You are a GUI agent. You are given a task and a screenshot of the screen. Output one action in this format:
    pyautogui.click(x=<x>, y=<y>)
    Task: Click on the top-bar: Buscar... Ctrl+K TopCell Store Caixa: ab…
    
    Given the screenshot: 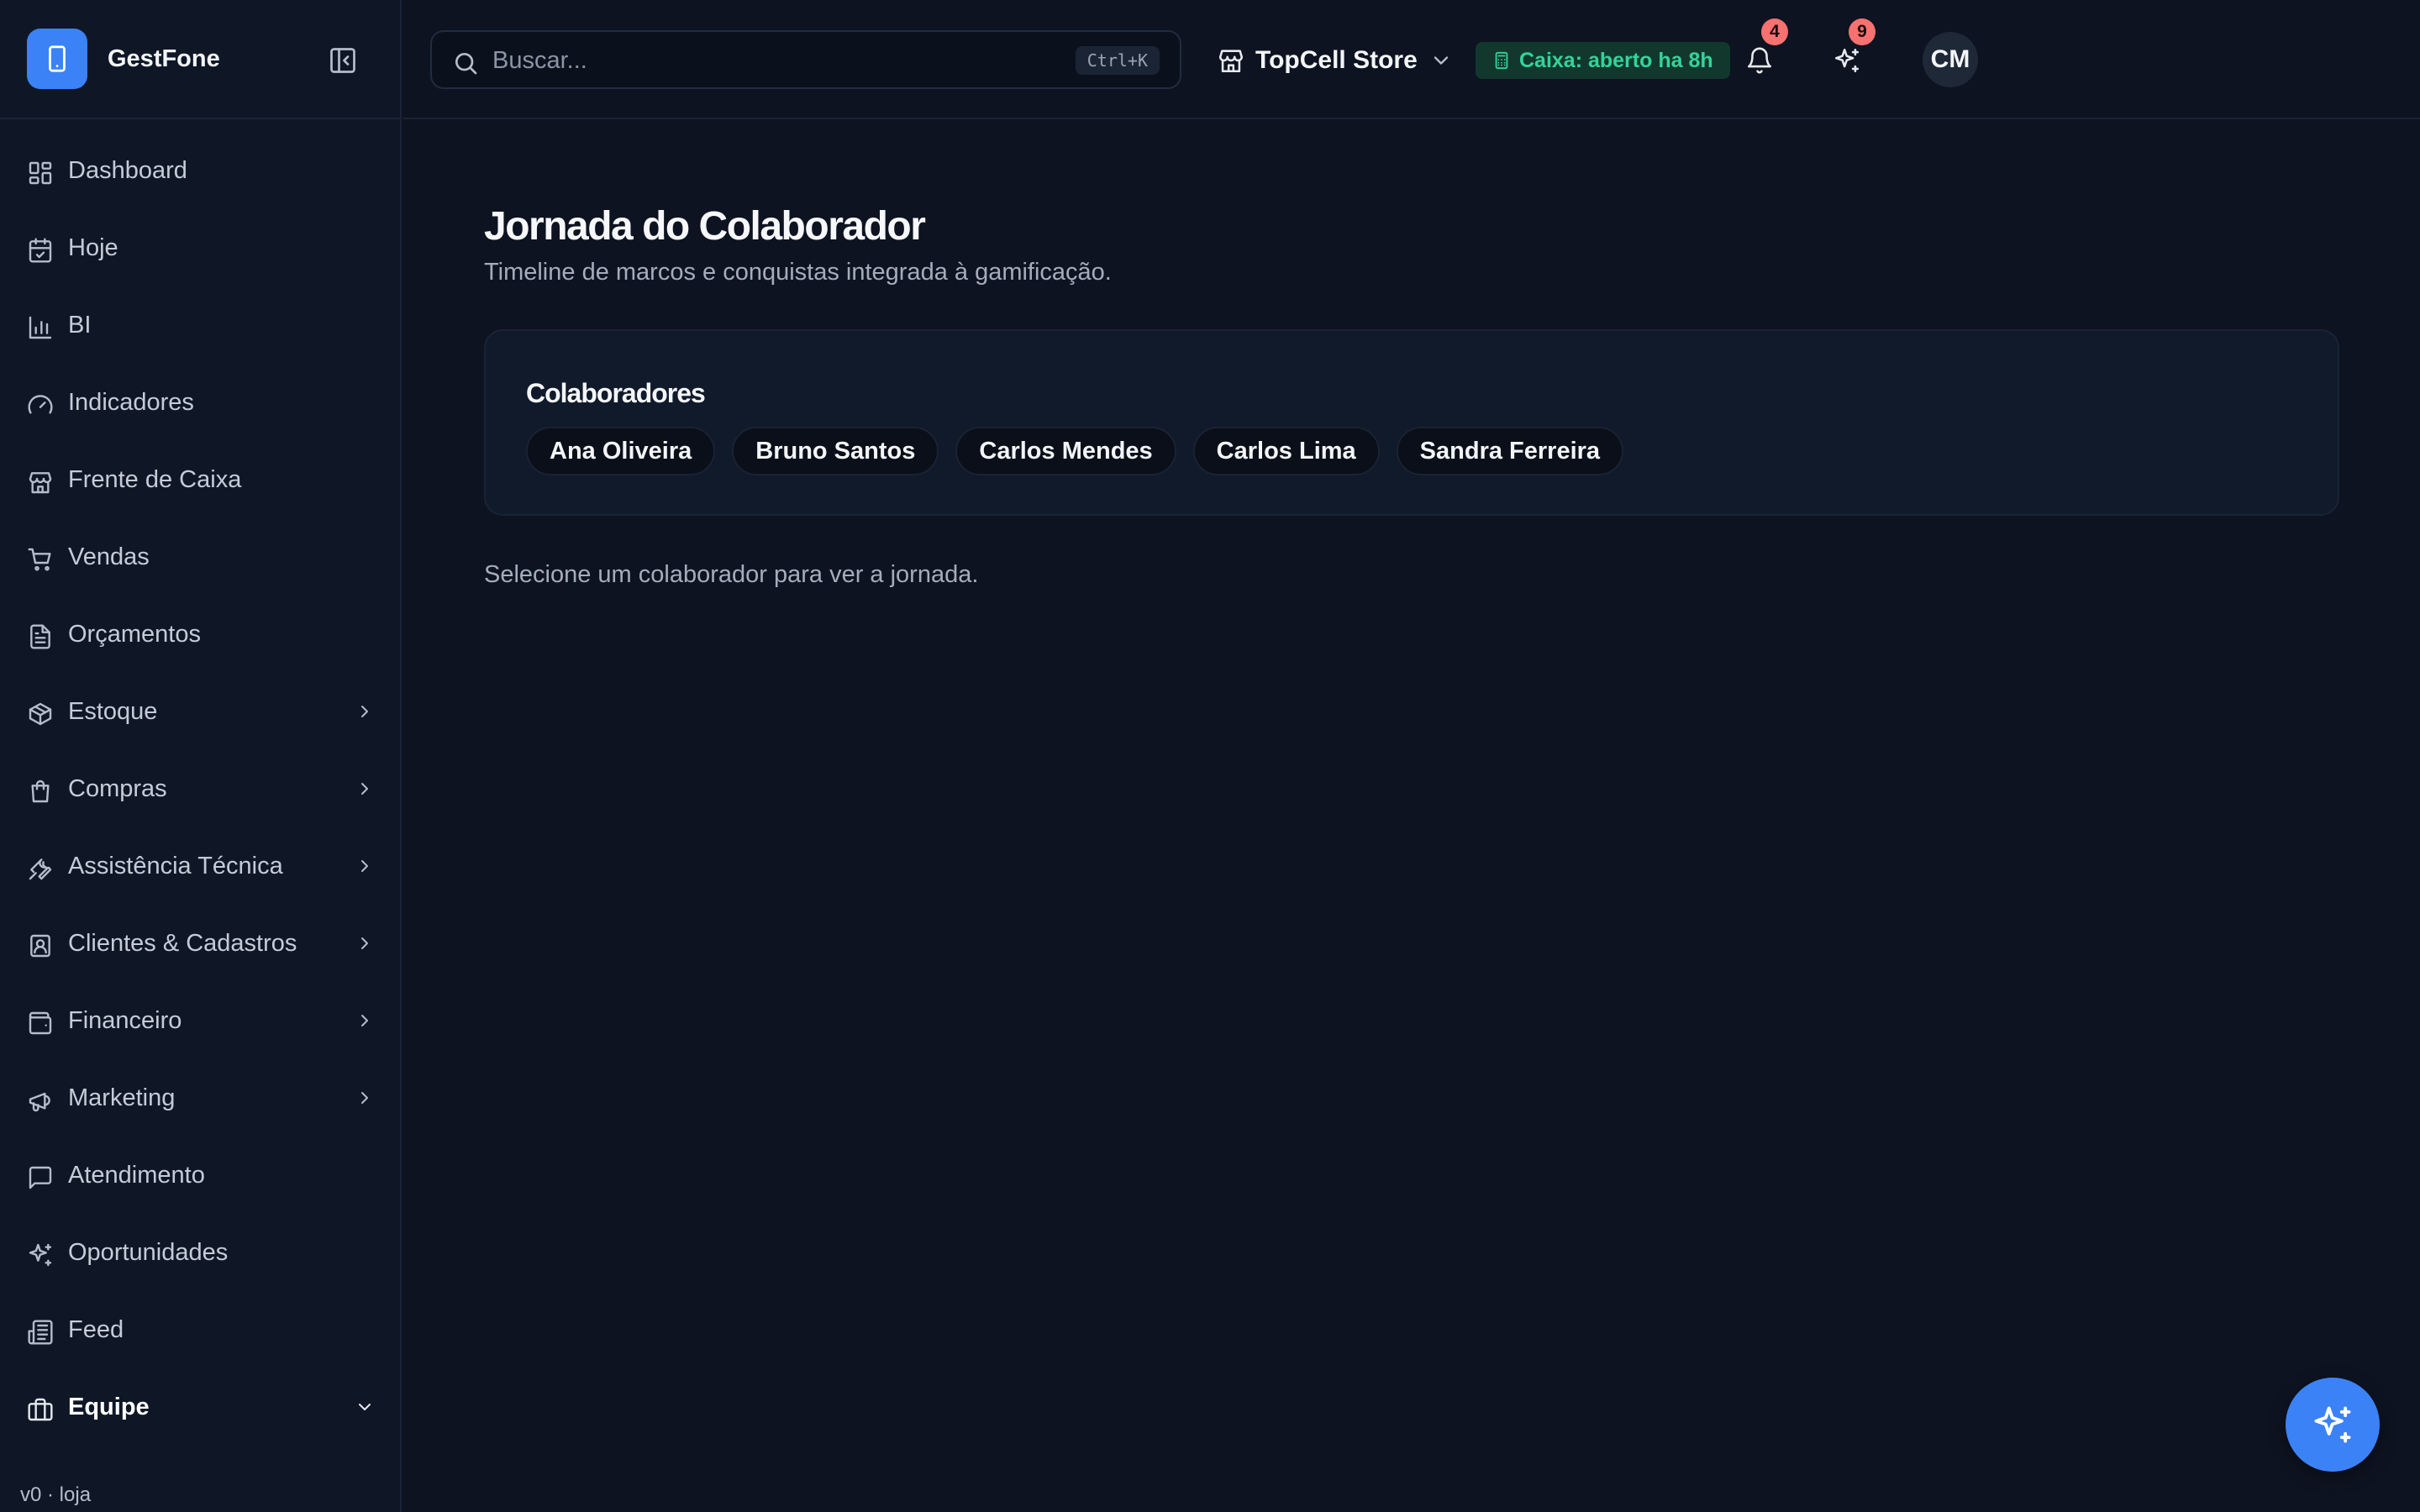 What is the action you would take?
    pyautogui.click(x=1411, y=59)
    